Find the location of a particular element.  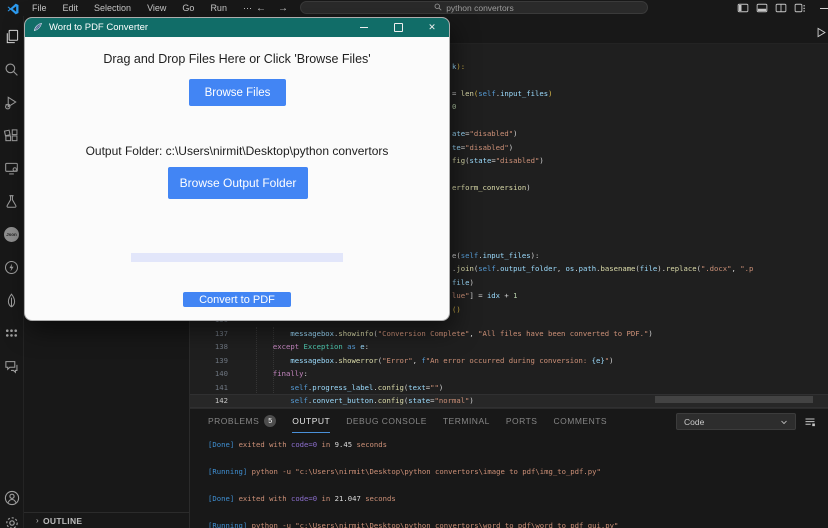

dialog-maximize-icon is located at coordinates (398, 27).